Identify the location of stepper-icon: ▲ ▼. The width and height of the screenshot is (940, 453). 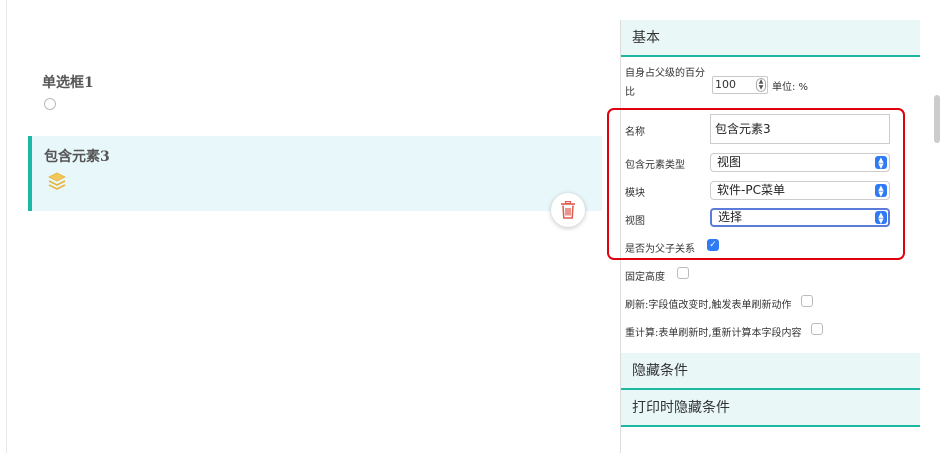
(761, 85).